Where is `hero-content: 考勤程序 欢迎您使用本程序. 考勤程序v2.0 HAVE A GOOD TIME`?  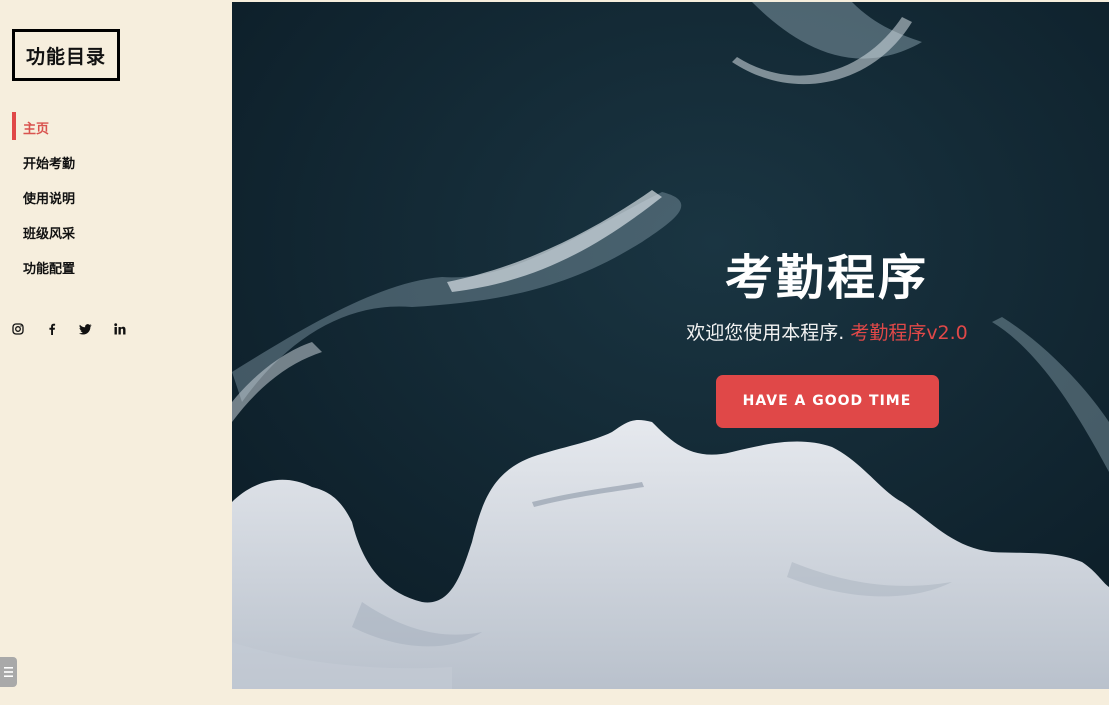
hero-content: 考勤程序 欢迎您使用本程序. 考勤程序v2.0 HAVE A GOOD TIME is located at coordinates (827, 339).